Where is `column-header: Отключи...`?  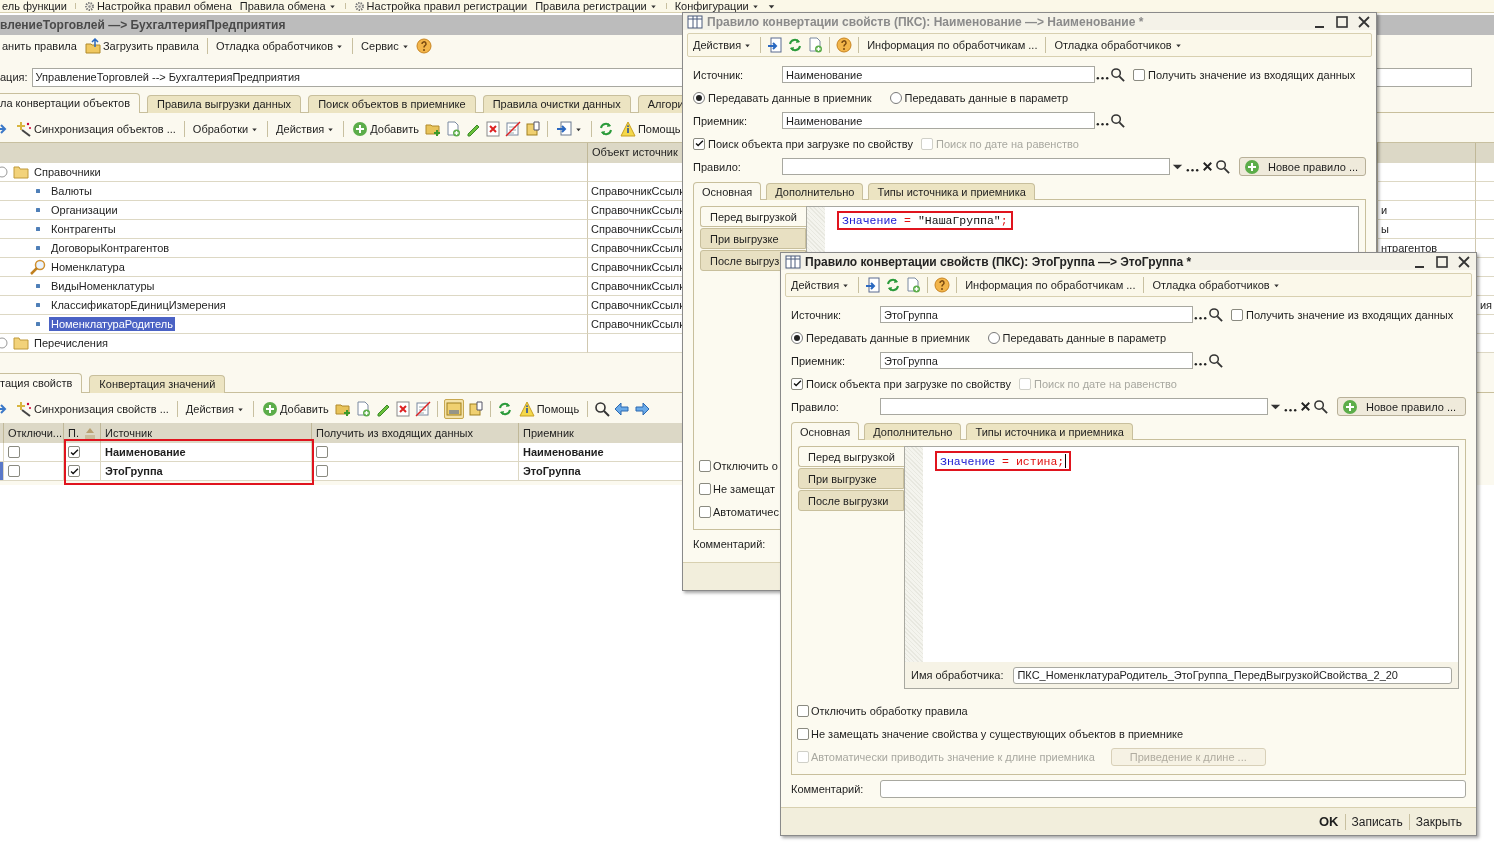
column-header: Отключи... is located at coordinates (35, 433).